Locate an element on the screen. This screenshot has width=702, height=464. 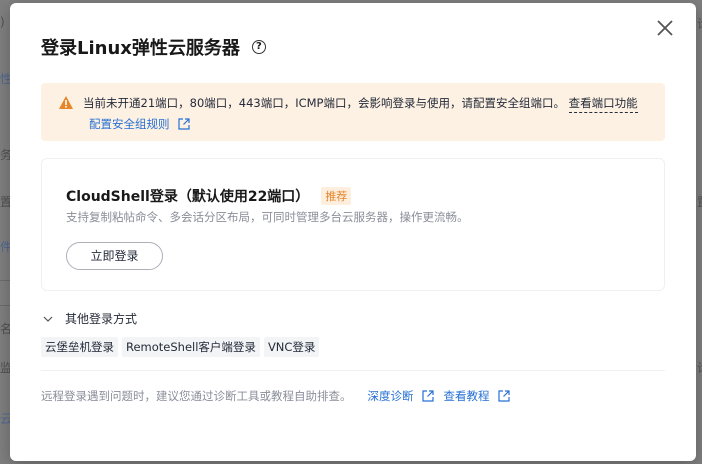
dialog-title: 登录Linux弹性云服务器 ? is located at coordinates (153, 47).